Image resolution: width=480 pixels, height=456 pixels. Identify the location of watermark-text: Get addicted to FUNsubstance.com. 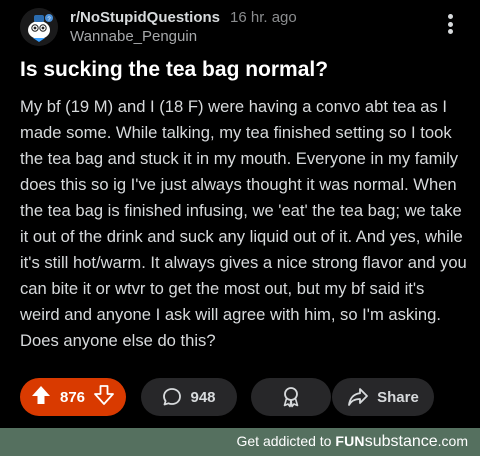
(353, 442).